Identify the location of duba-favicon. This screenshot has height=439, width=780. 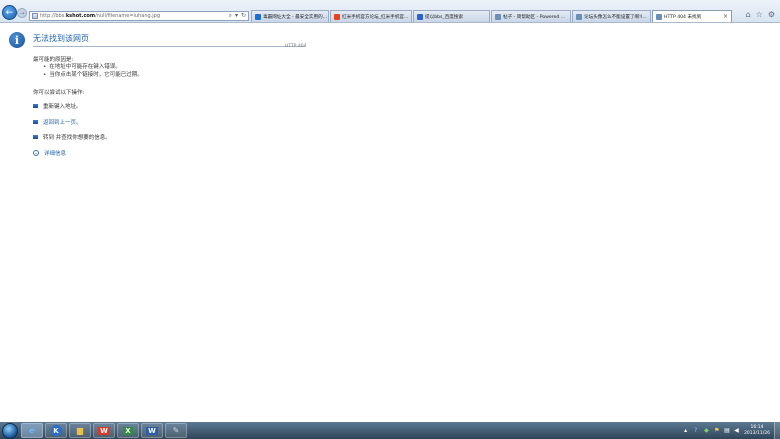
(258, 16).